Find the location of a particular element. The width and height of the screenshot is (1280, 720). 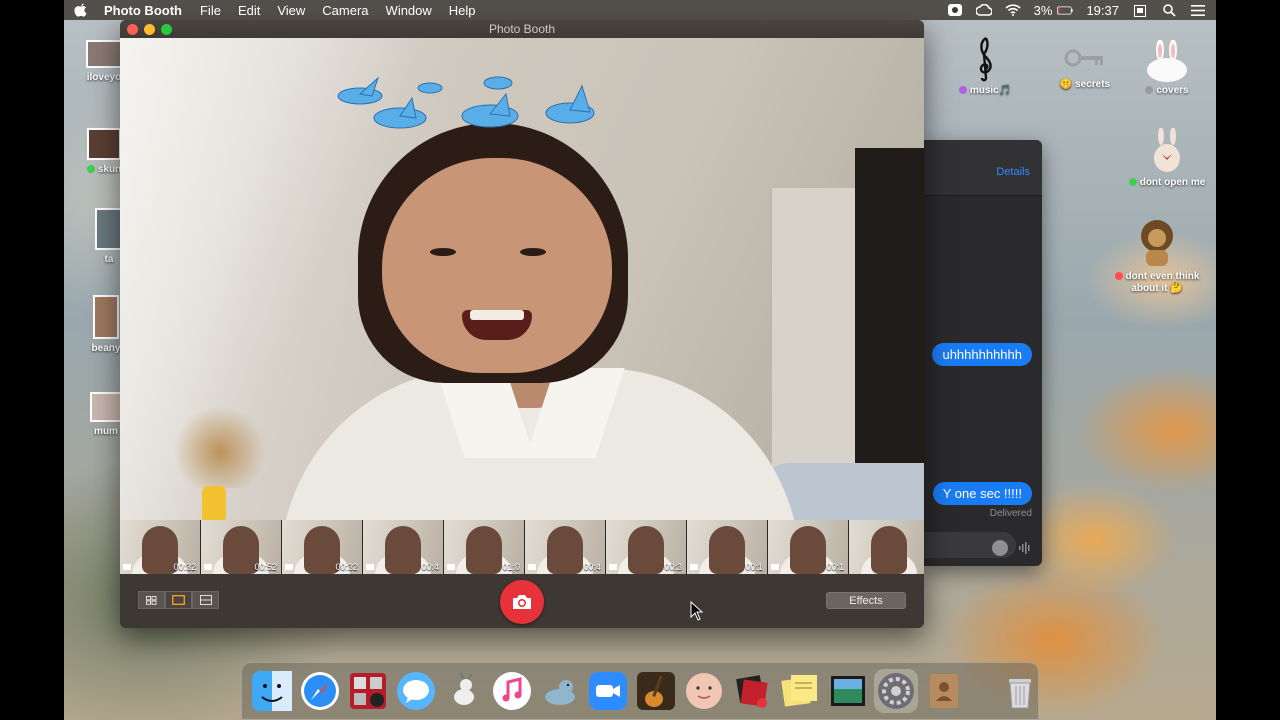

audio-waveform-icon is located at coordinates (1025, 548).